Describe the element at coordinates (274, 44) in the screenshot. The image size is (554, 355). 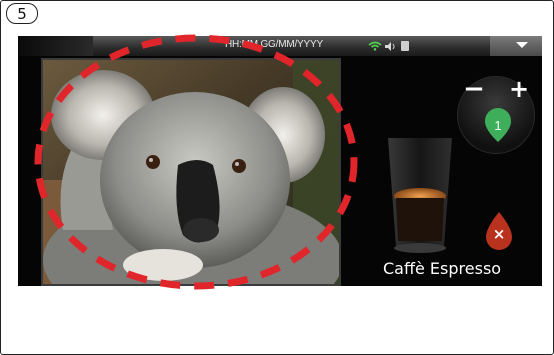
I see `datetime-label: HH:MM GG/MM/YYYY` at that location.